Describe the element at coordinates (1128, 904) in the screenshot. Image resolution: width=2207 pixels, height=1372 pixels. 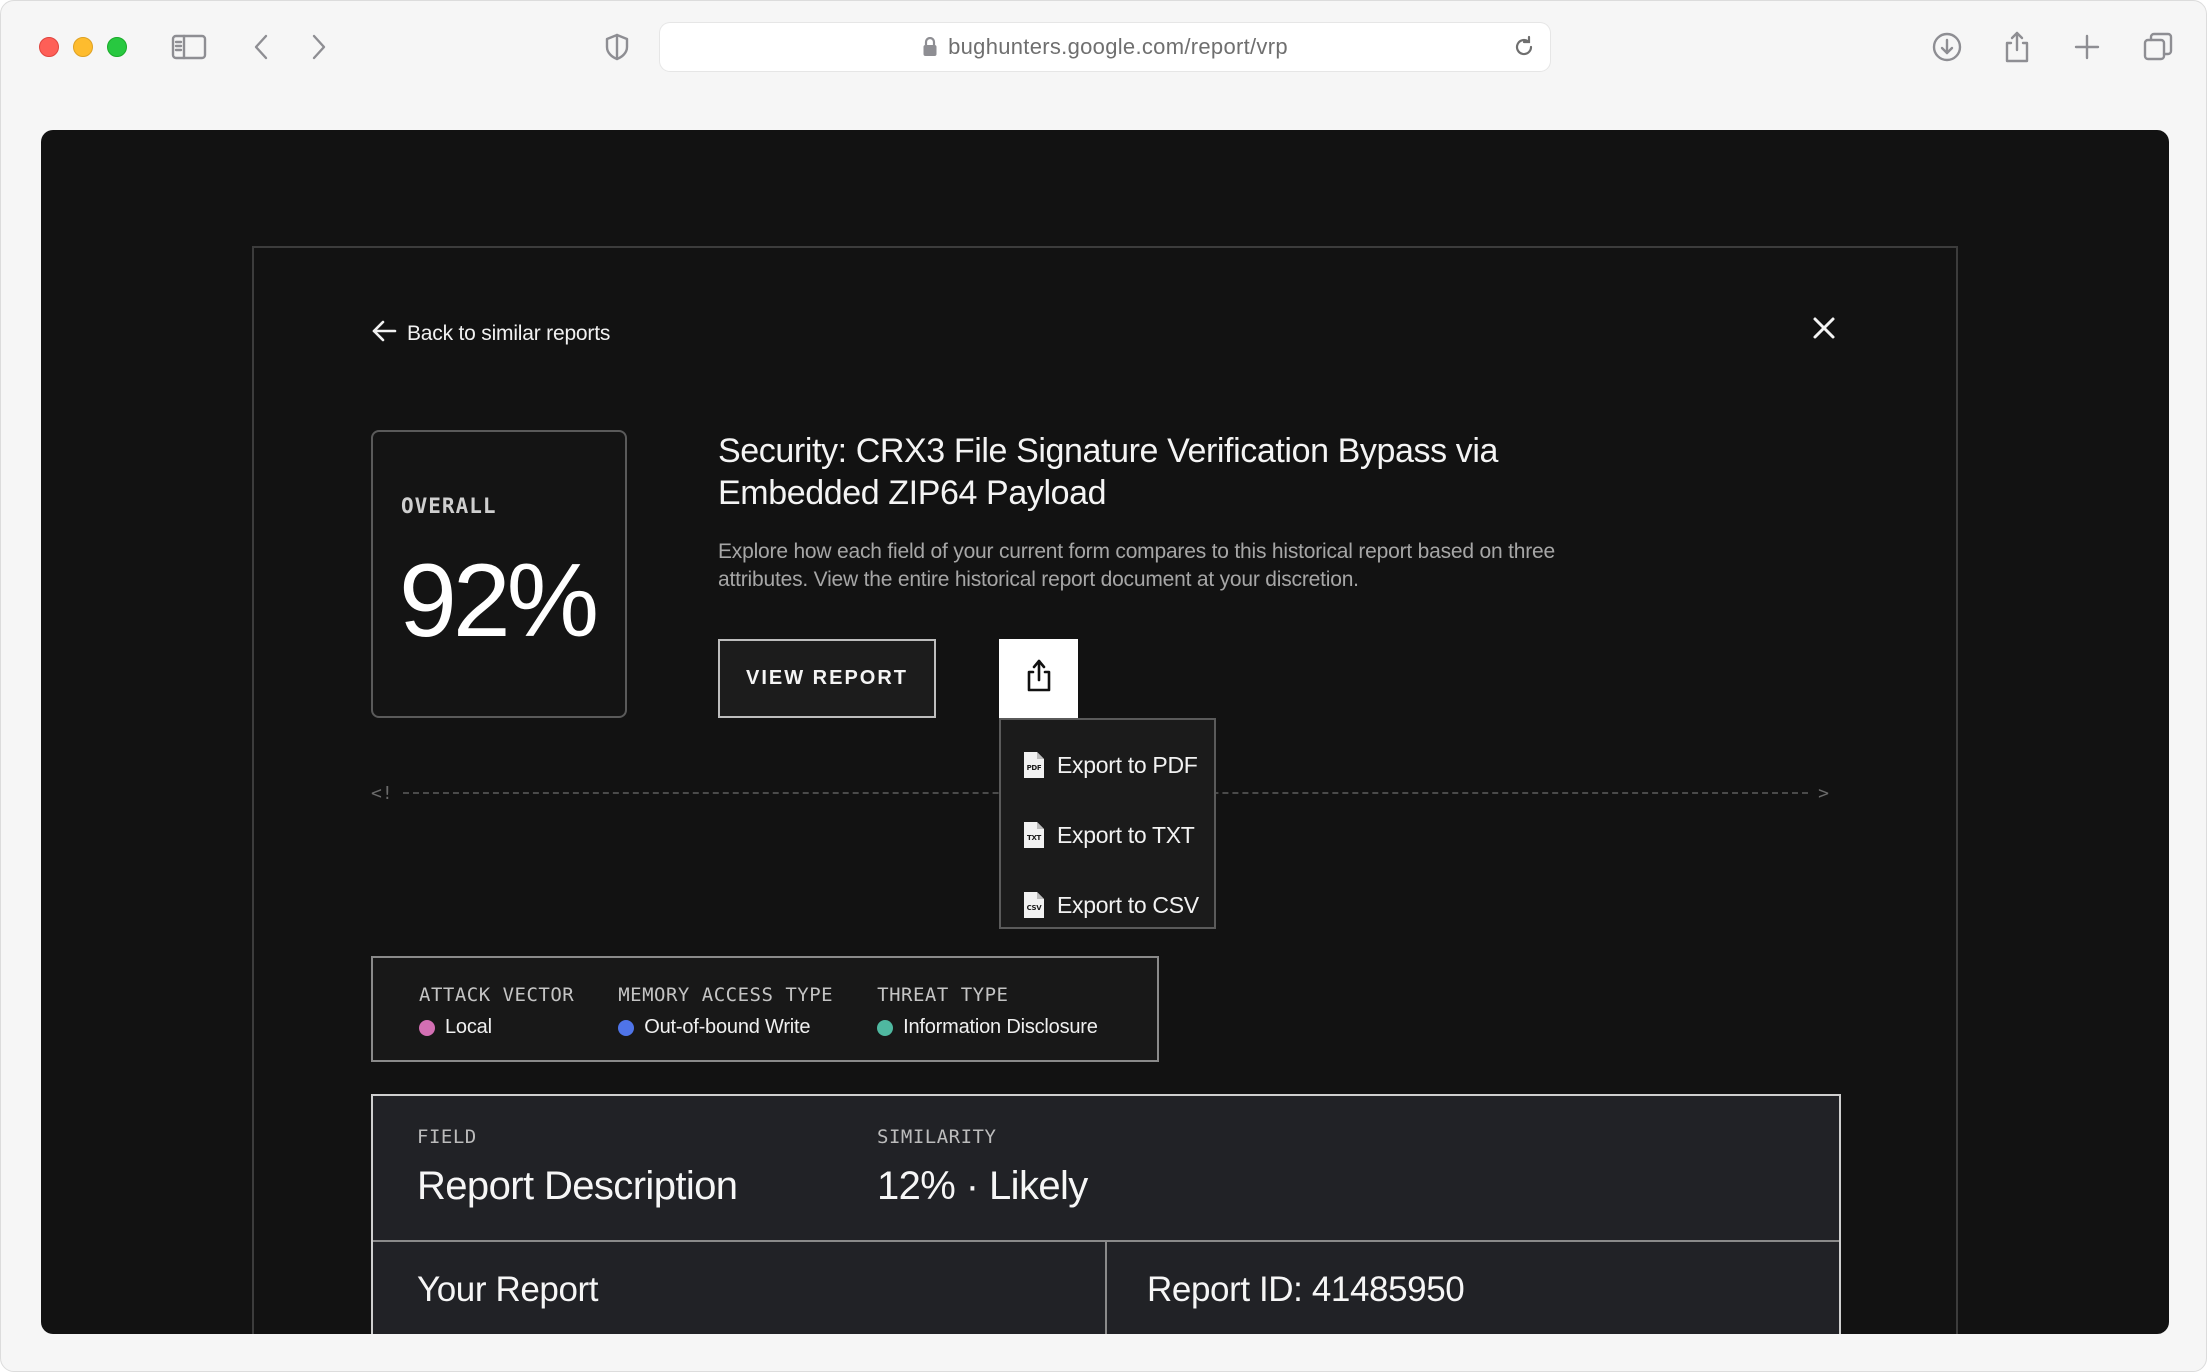
I see `export-csv-label: Export to CSV` at that location.